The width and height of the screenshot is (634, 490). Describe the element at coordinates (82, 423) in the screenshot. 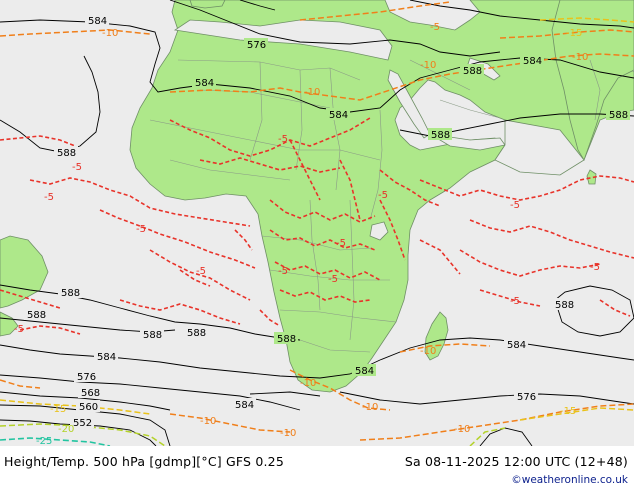

I see `height-label: 552` at that location.